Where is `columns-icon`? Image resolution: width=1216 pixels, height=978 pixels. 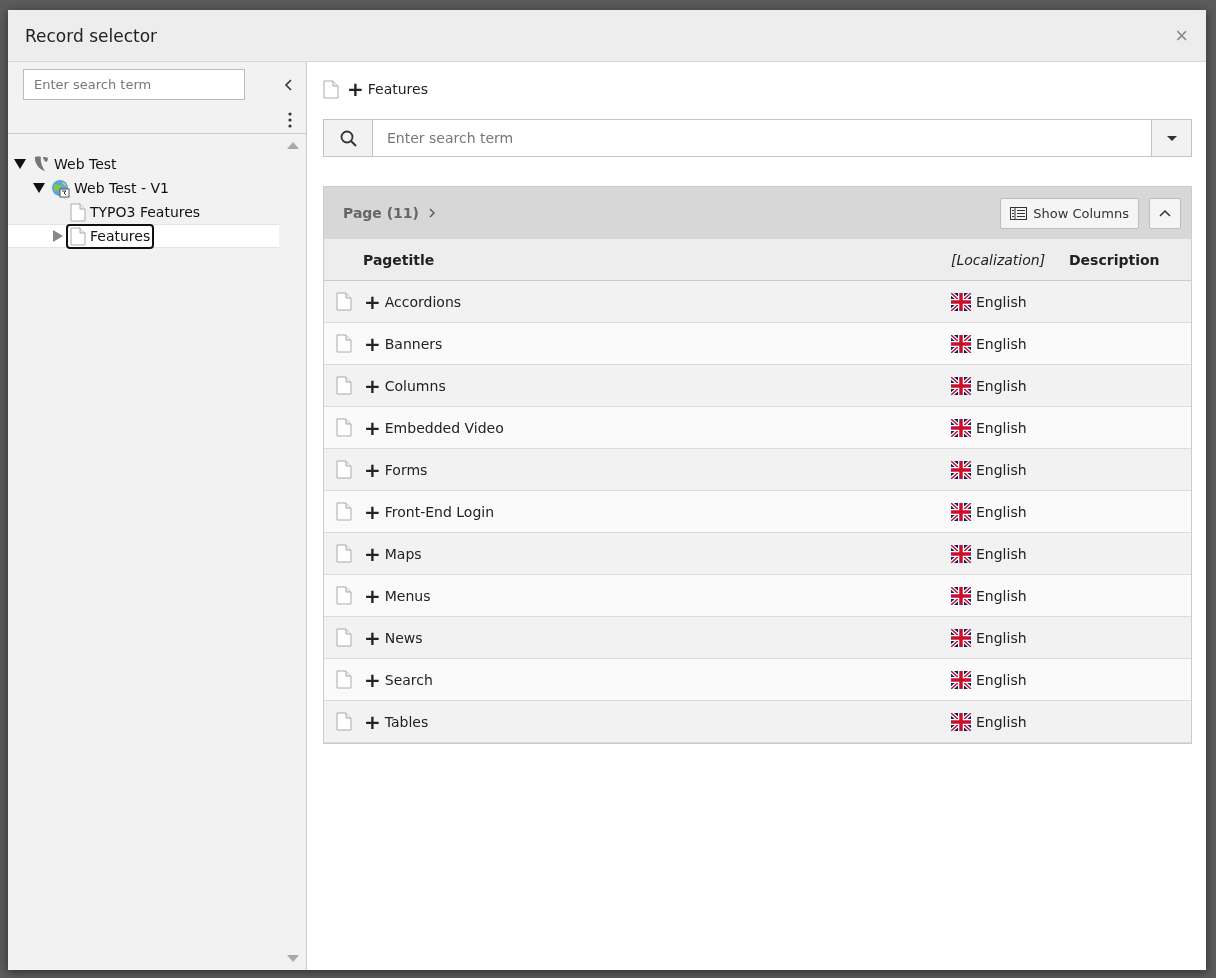 columns-icon is located at coordinates (1019, 213).